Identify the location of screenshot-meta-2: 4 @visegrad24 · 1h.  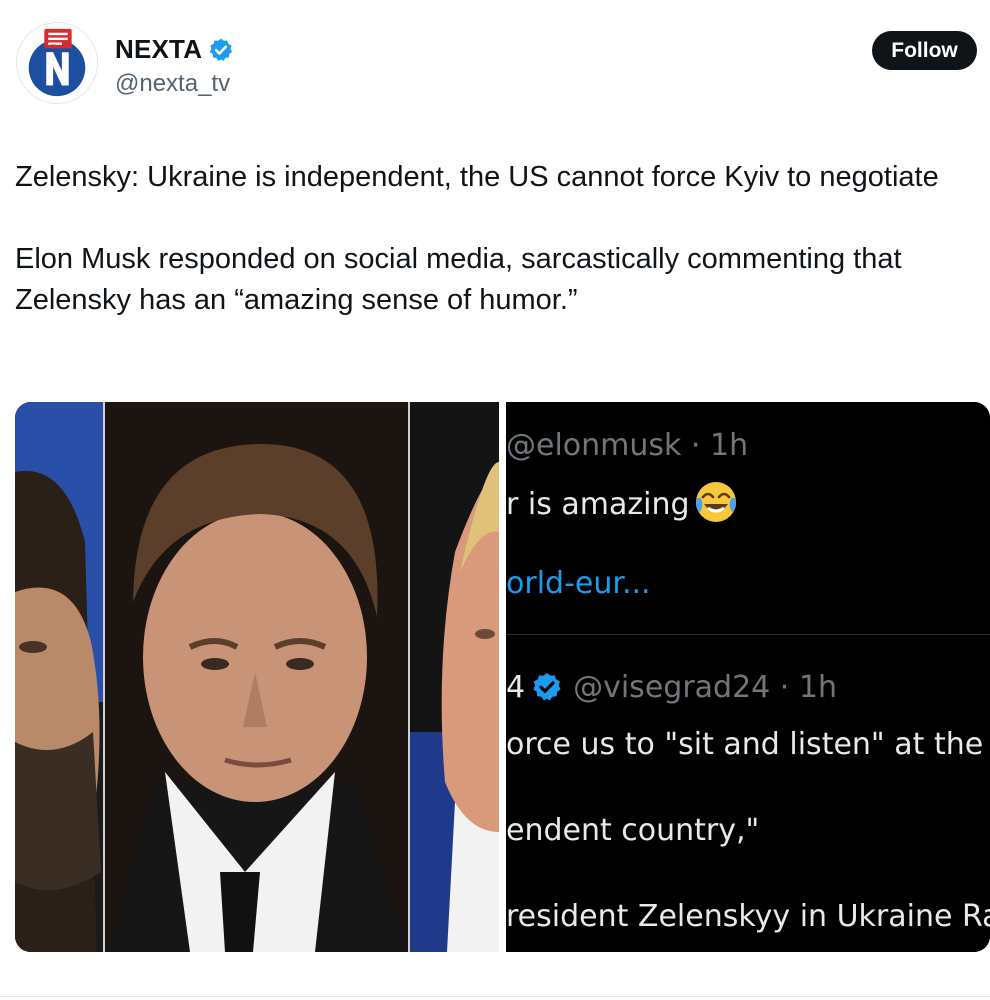
(671, 687).